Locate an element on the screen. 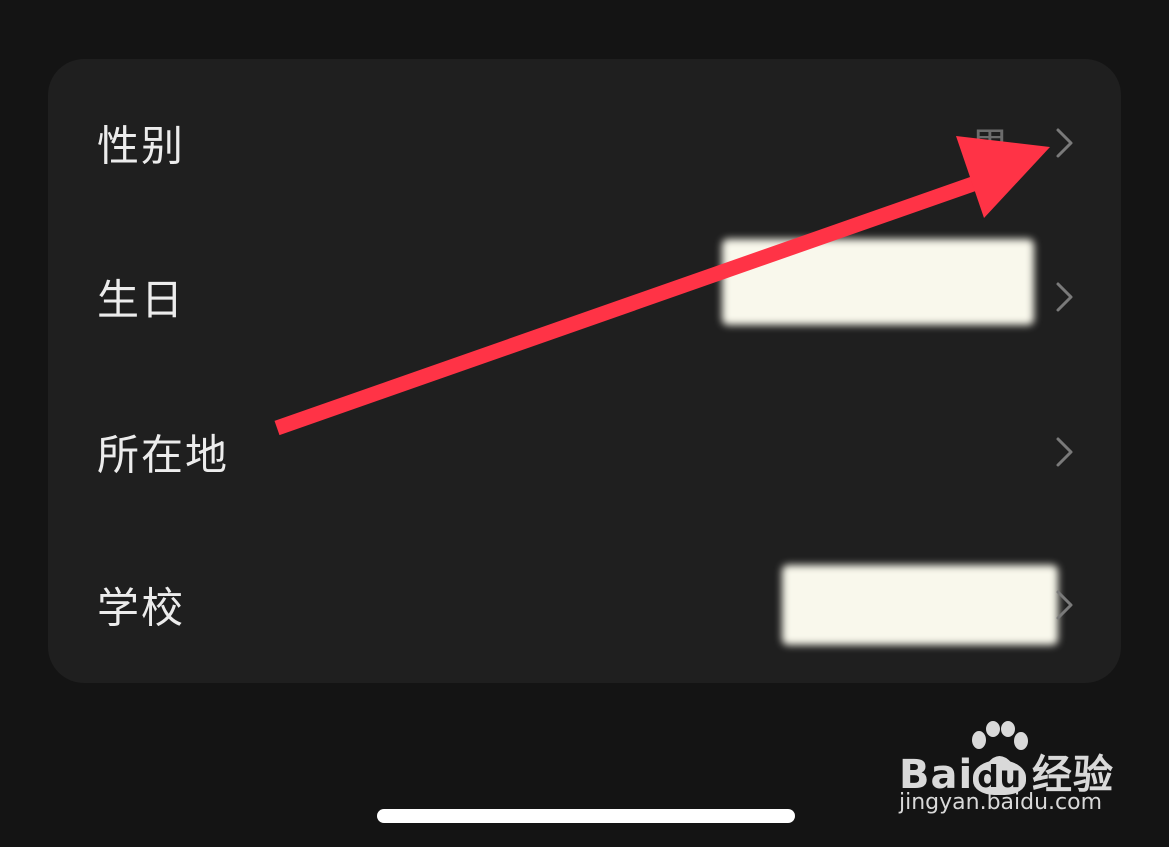 The height and width of the screenshot is (847, 1169). location-label: 所在地 is located at coordinates (163, 455).